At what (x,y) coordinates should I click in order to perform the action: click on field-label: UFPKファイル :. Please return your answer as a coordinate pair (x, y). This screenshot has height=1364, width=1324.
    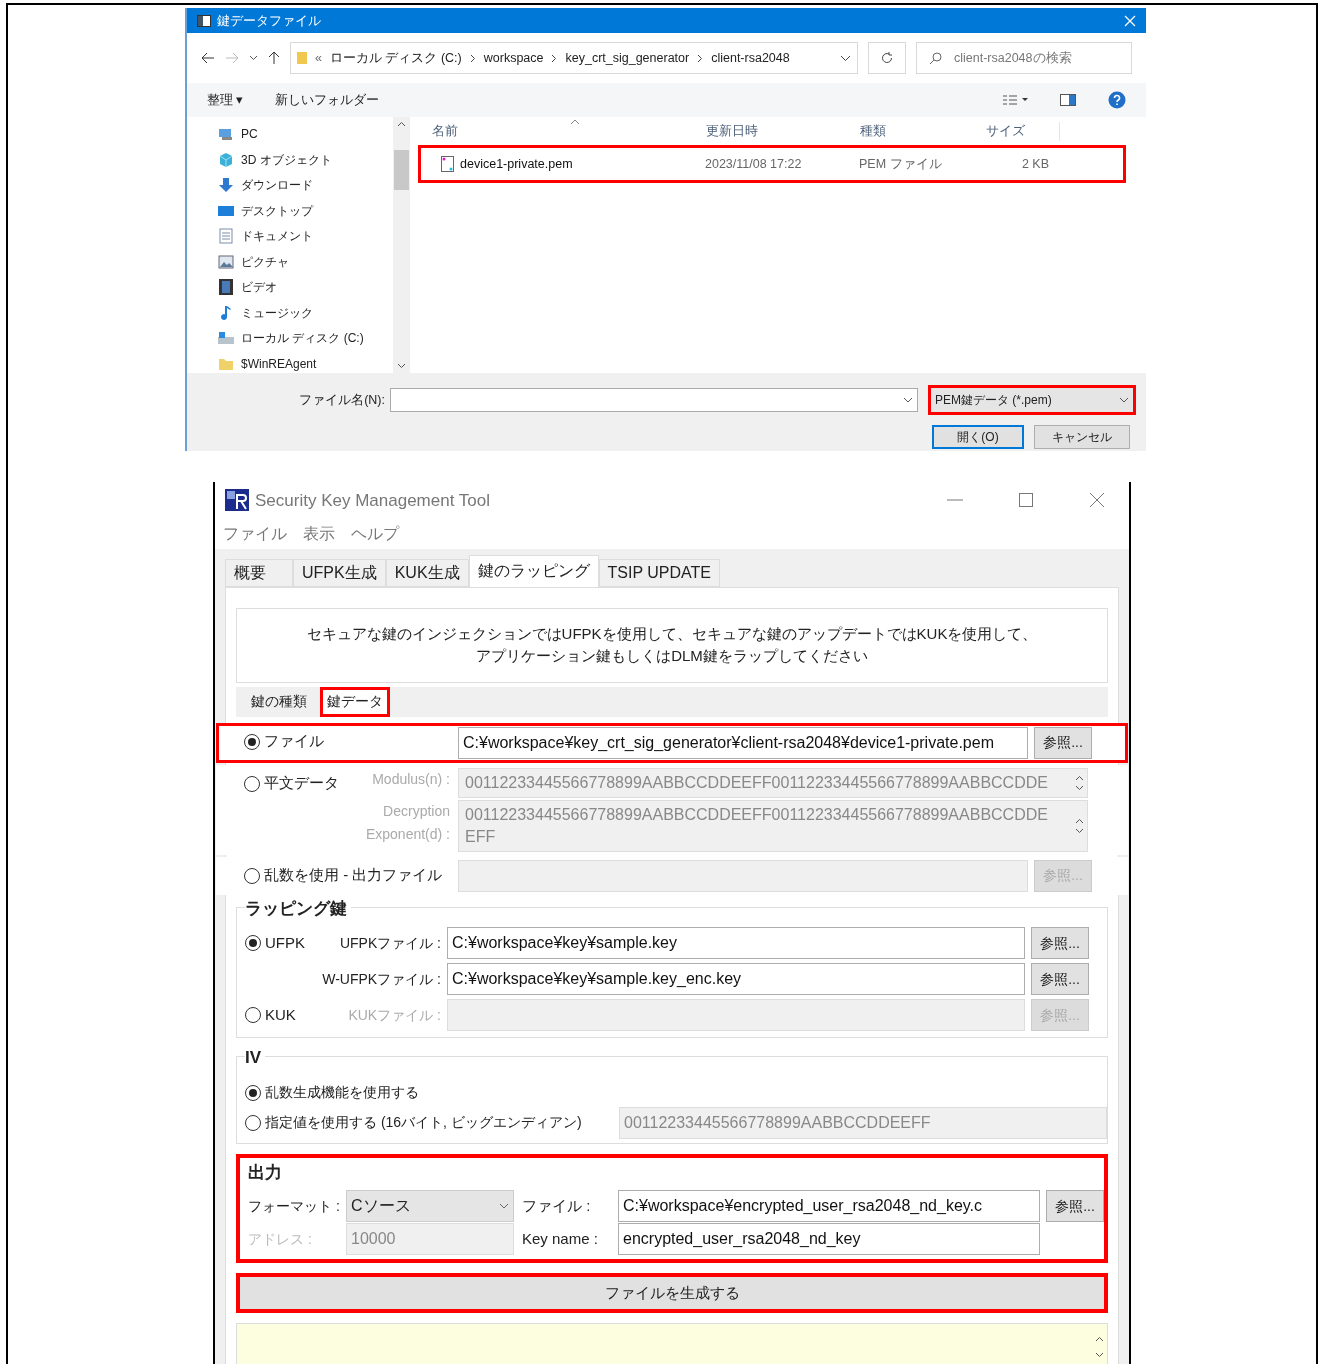
    Looking at the image, I should click on (389, 943).